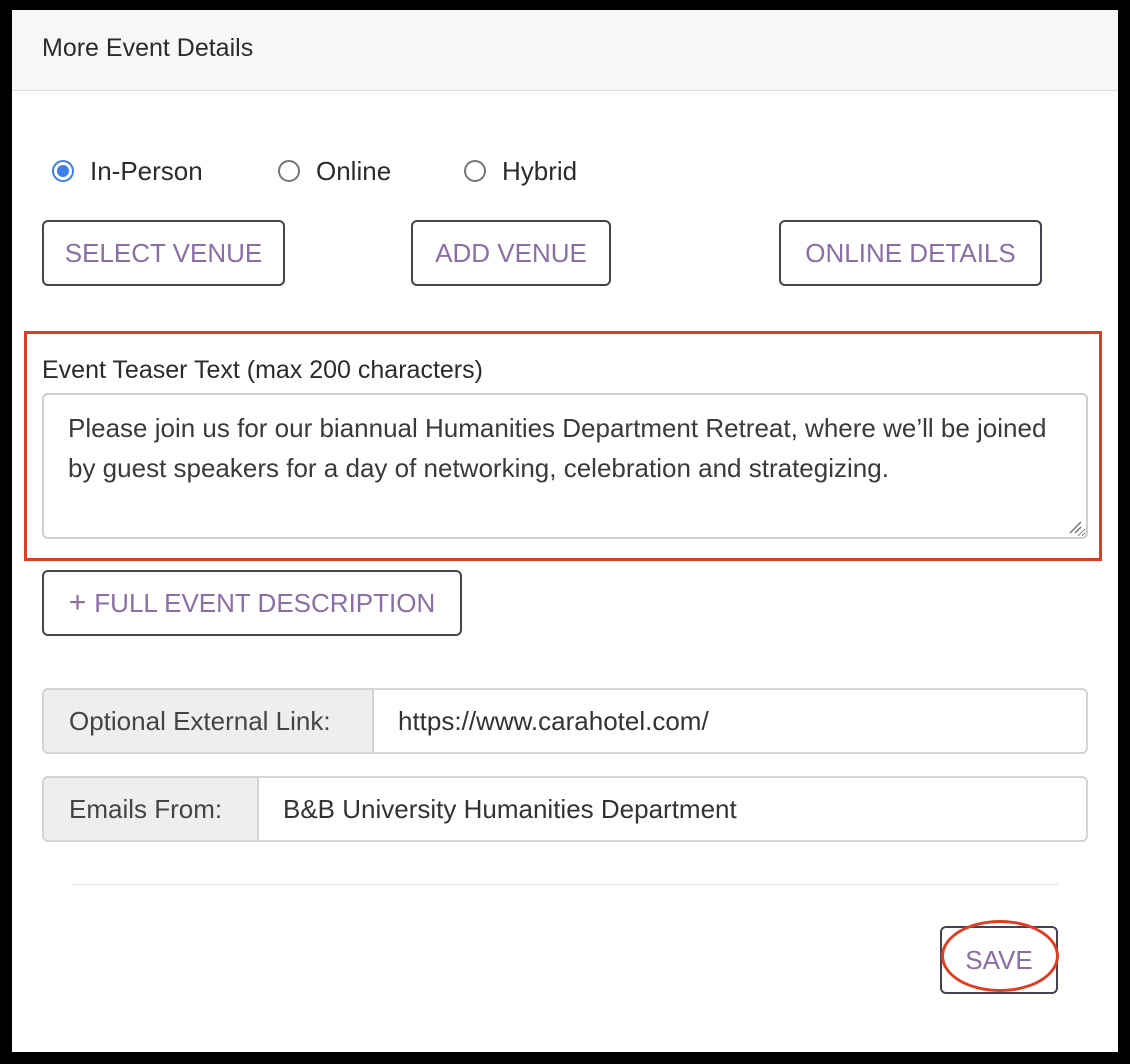 Image resolution: width=1130 pixels, height=1064 pixels. I want to click on radio-in-person-label: In-Person, so click(146, 171).